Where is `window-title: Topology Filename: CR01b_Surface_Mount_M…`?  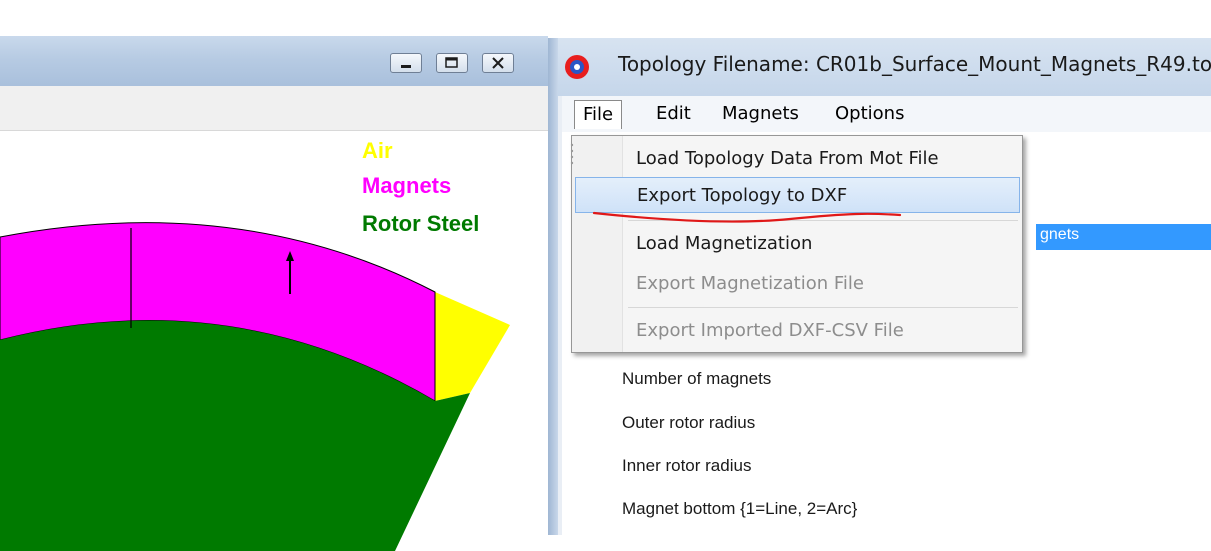 window-title: Topology Filename: CR01b_Surface_Mount_M… is located at coordinates (914, 64).